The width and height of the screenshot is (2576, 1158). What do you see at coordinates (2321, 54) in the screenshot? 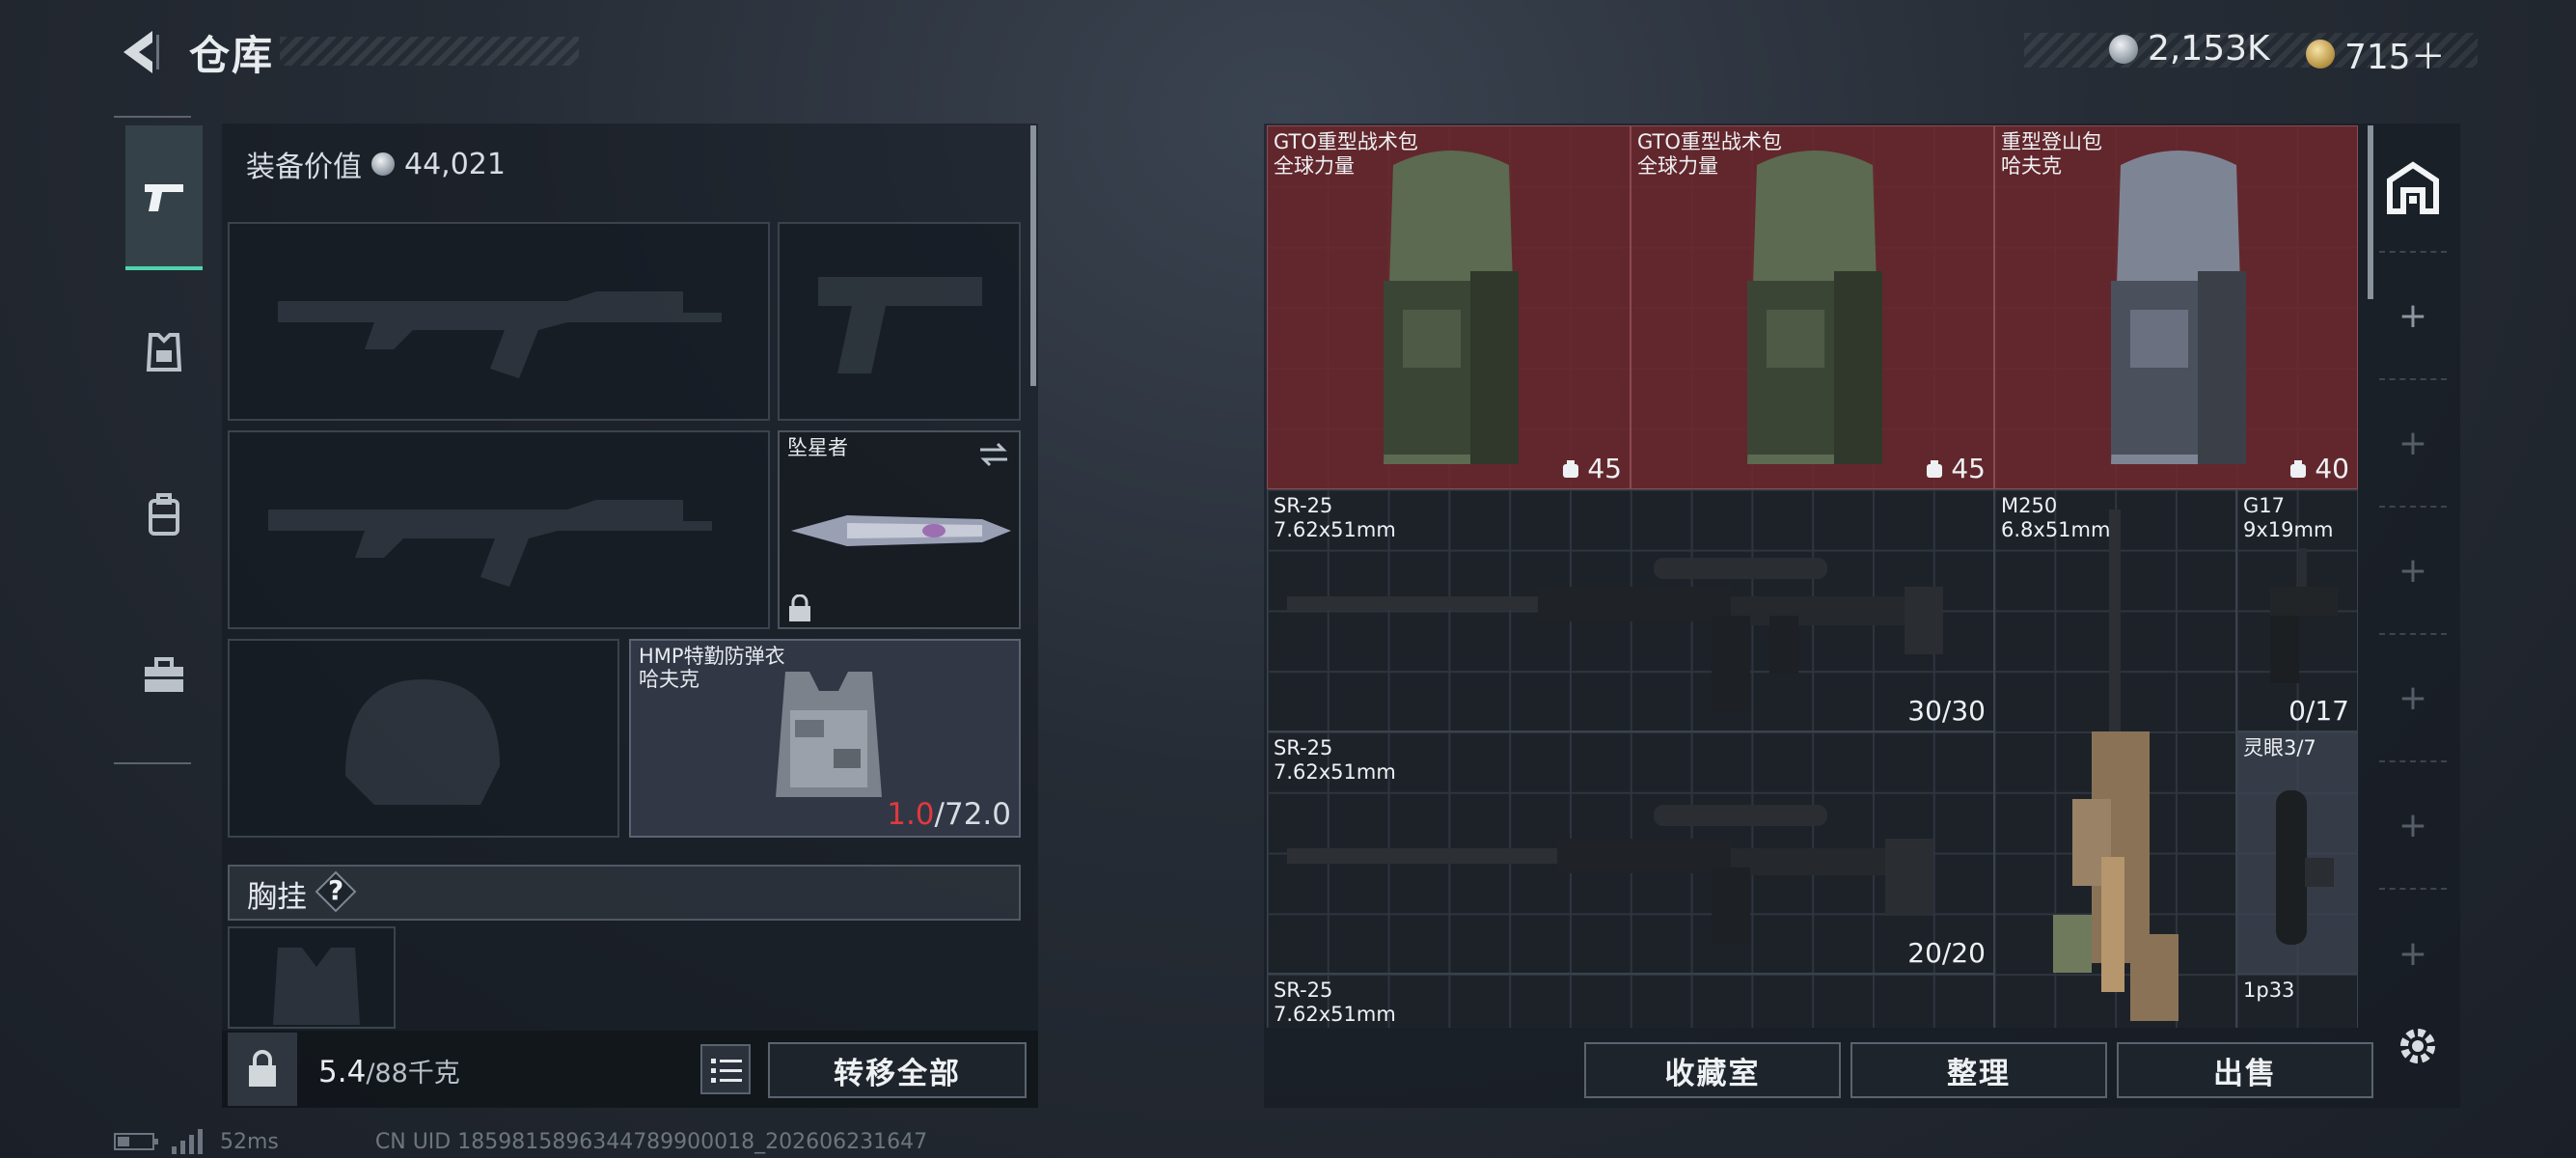
I see `gold-coin-icon` at bounding box center [2321, 54].